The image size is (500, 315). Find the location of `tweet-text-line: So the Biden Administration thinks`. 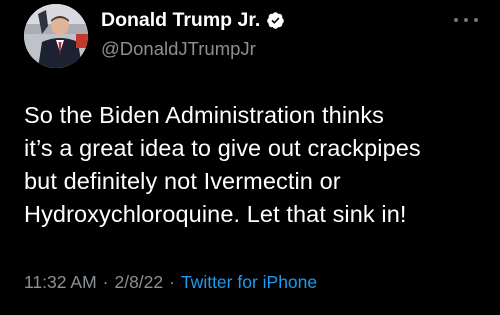

tweet-text-line: So the Biden Administration thinks is located at coordinates (204, 115).